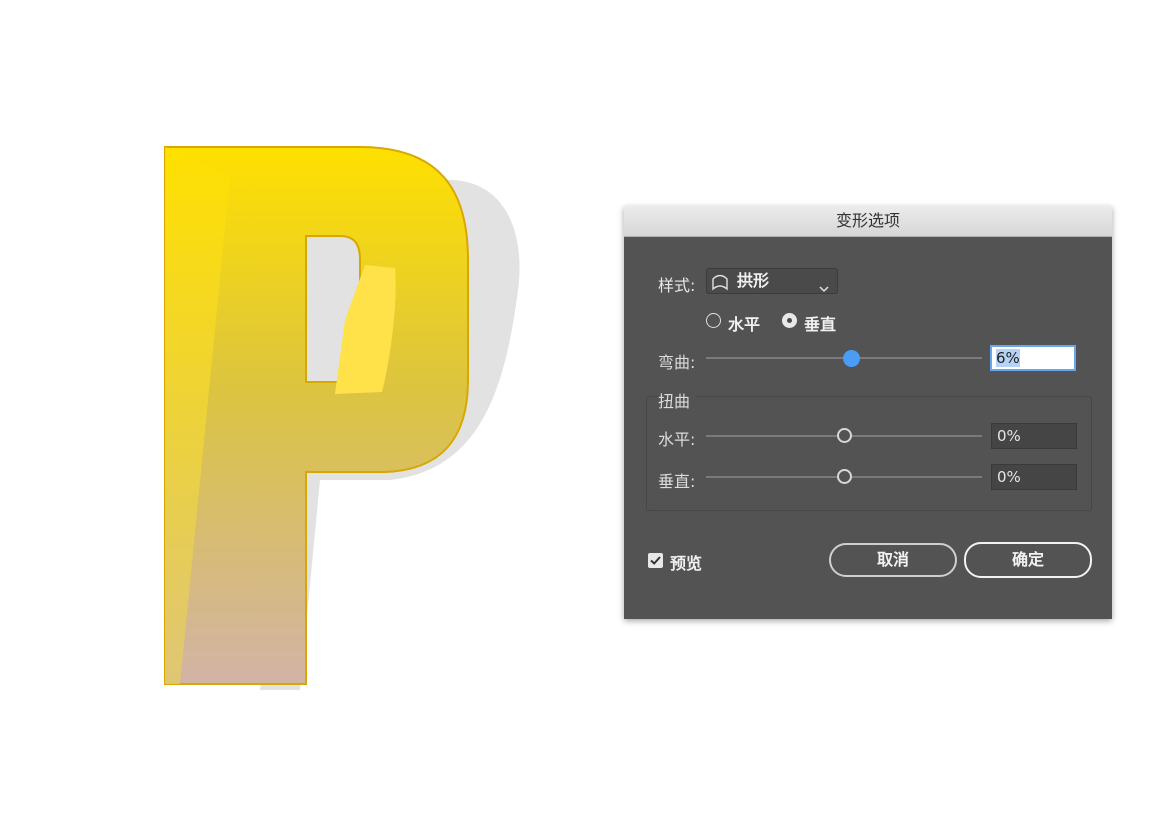 The width and height of the screenshot is (1152, 834). What do you see at coordinates (720, 285) in the screenshot?
I see `arc-style-icon` at bounding box center [720, 285].